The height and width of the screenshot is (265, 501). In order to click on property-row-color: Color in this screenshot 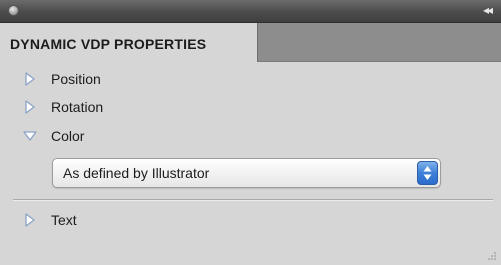, I will do `click(53, 136)`.